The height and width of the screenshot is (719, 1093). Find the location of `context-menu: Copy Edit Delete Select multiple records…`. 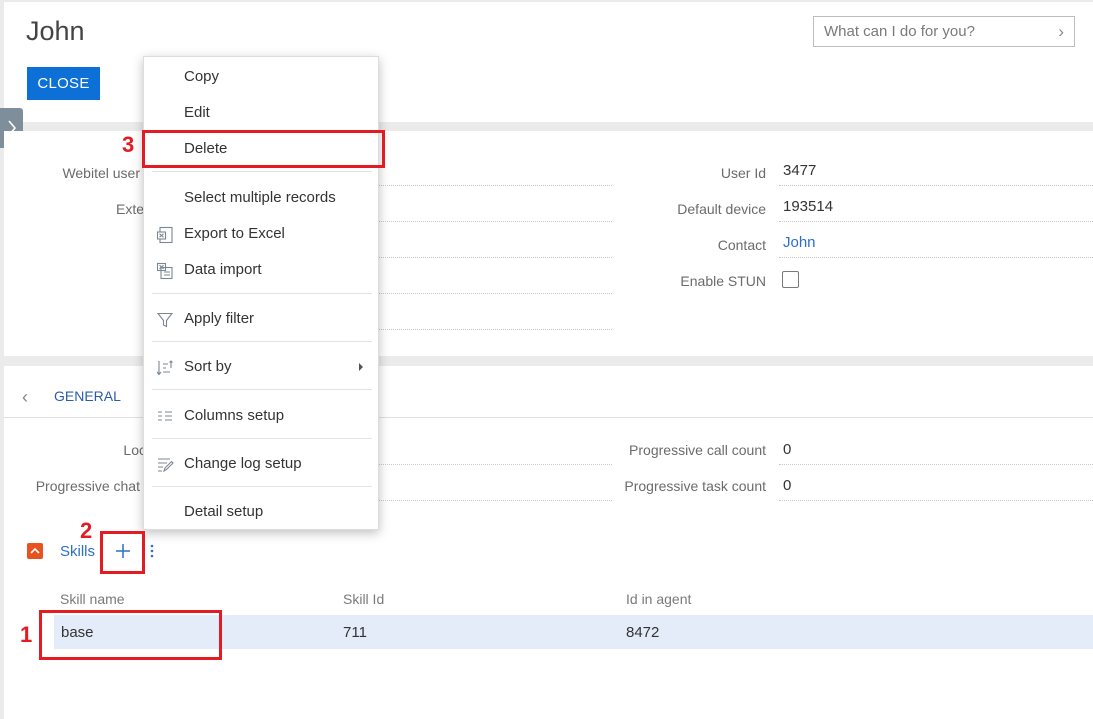

context-menu: Copy Edit Delete Select multiple records… is located at coordinates (261, 293).